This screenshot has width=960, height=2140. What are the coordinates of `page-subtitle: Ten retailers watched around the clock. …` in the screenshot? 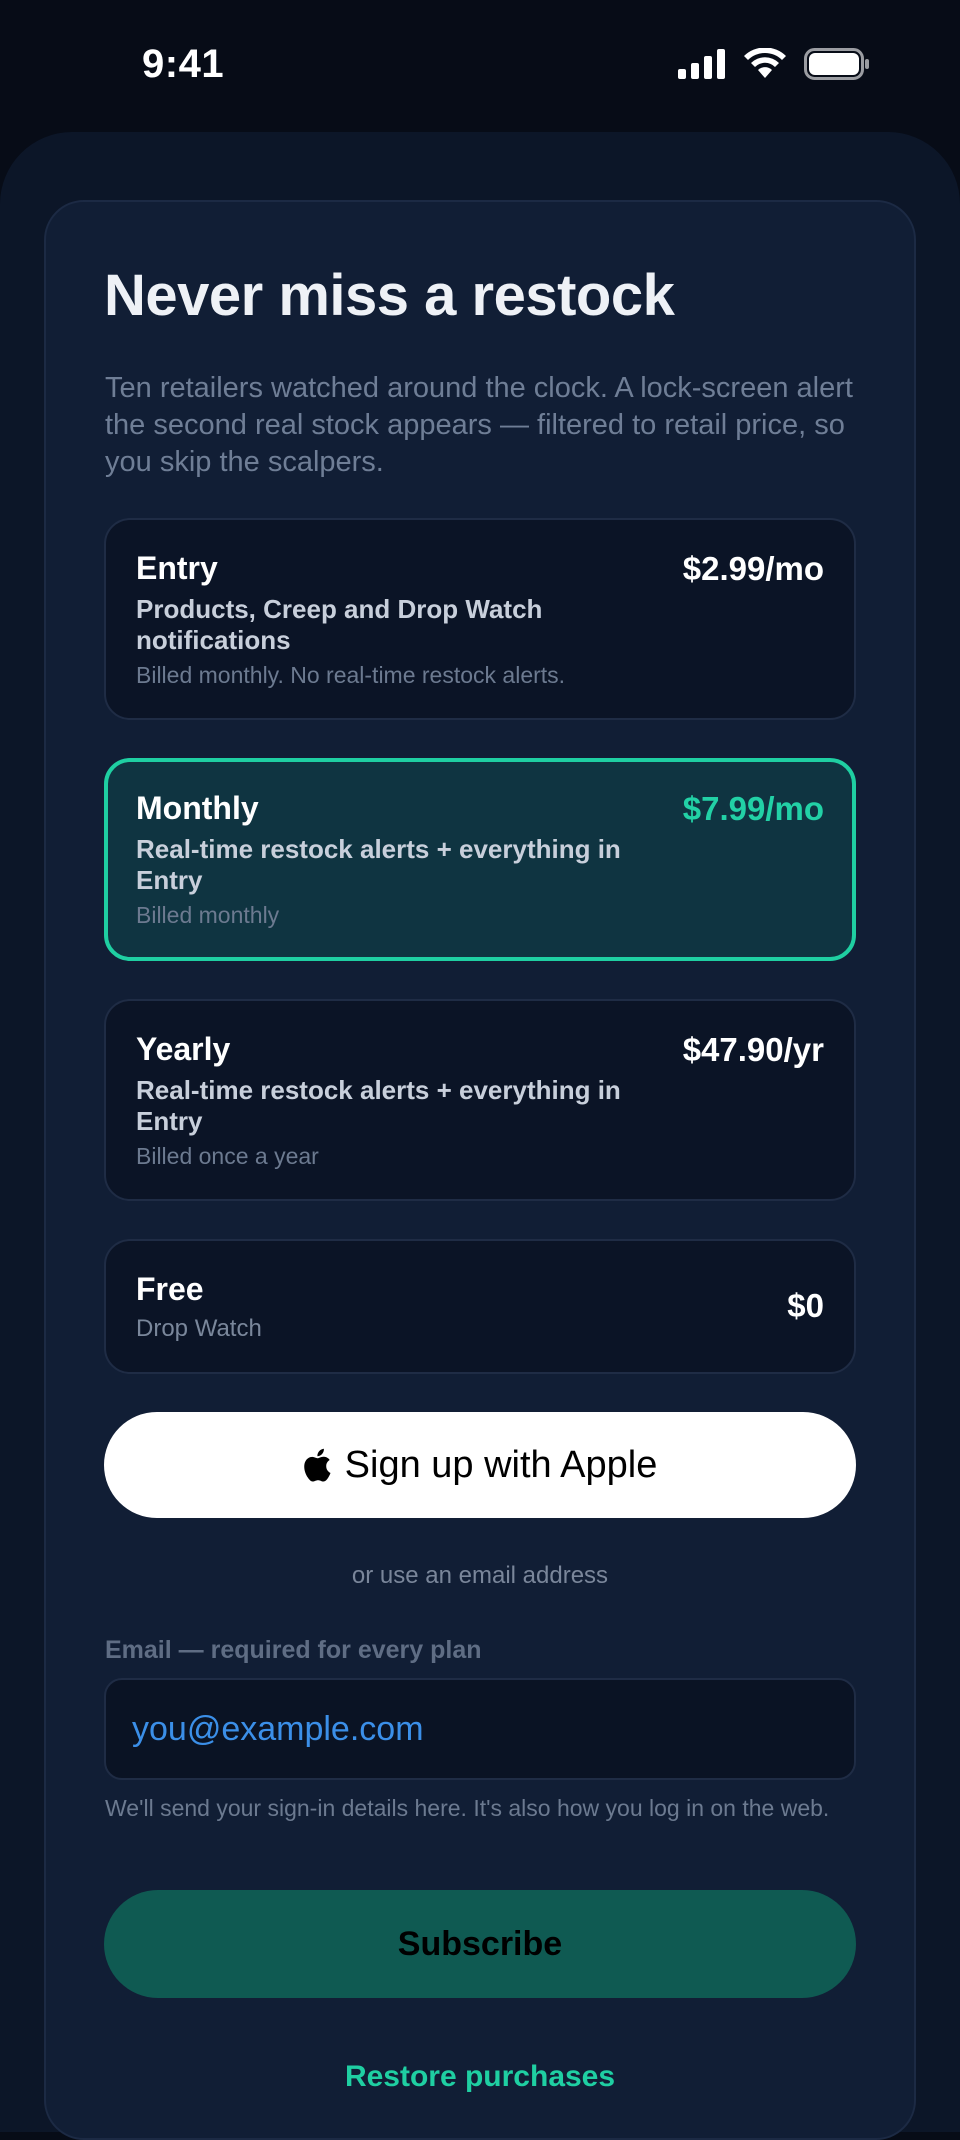 It's located at (479, 425).